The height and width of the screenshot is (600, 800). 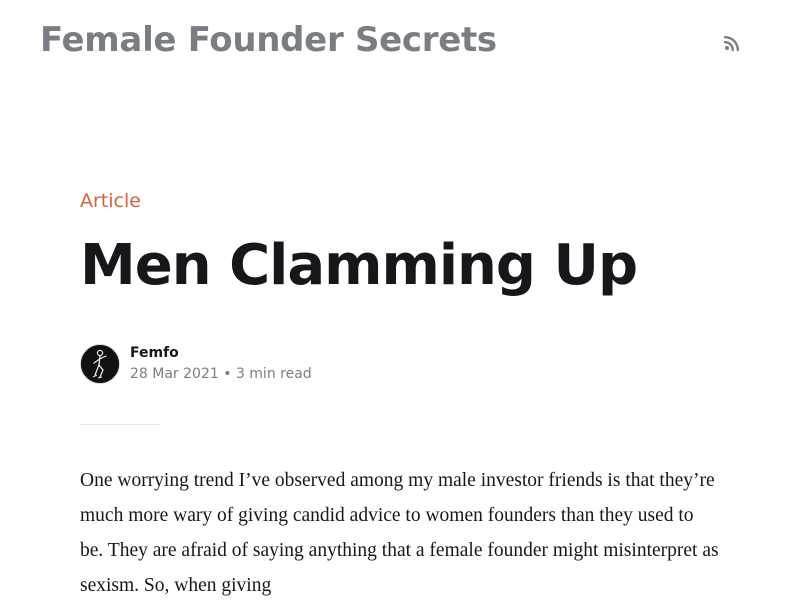 I want to click on dancing-figure-avatar-icon, so click(x=100, y=364).